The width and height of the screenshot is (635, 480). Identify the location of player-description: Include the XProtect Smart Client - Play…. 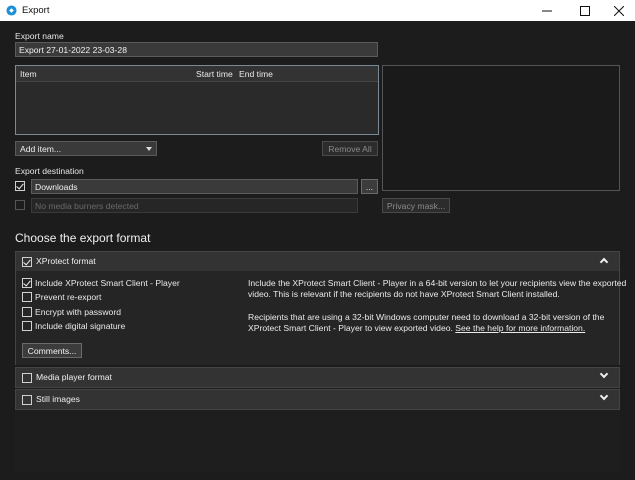
(440, 289).